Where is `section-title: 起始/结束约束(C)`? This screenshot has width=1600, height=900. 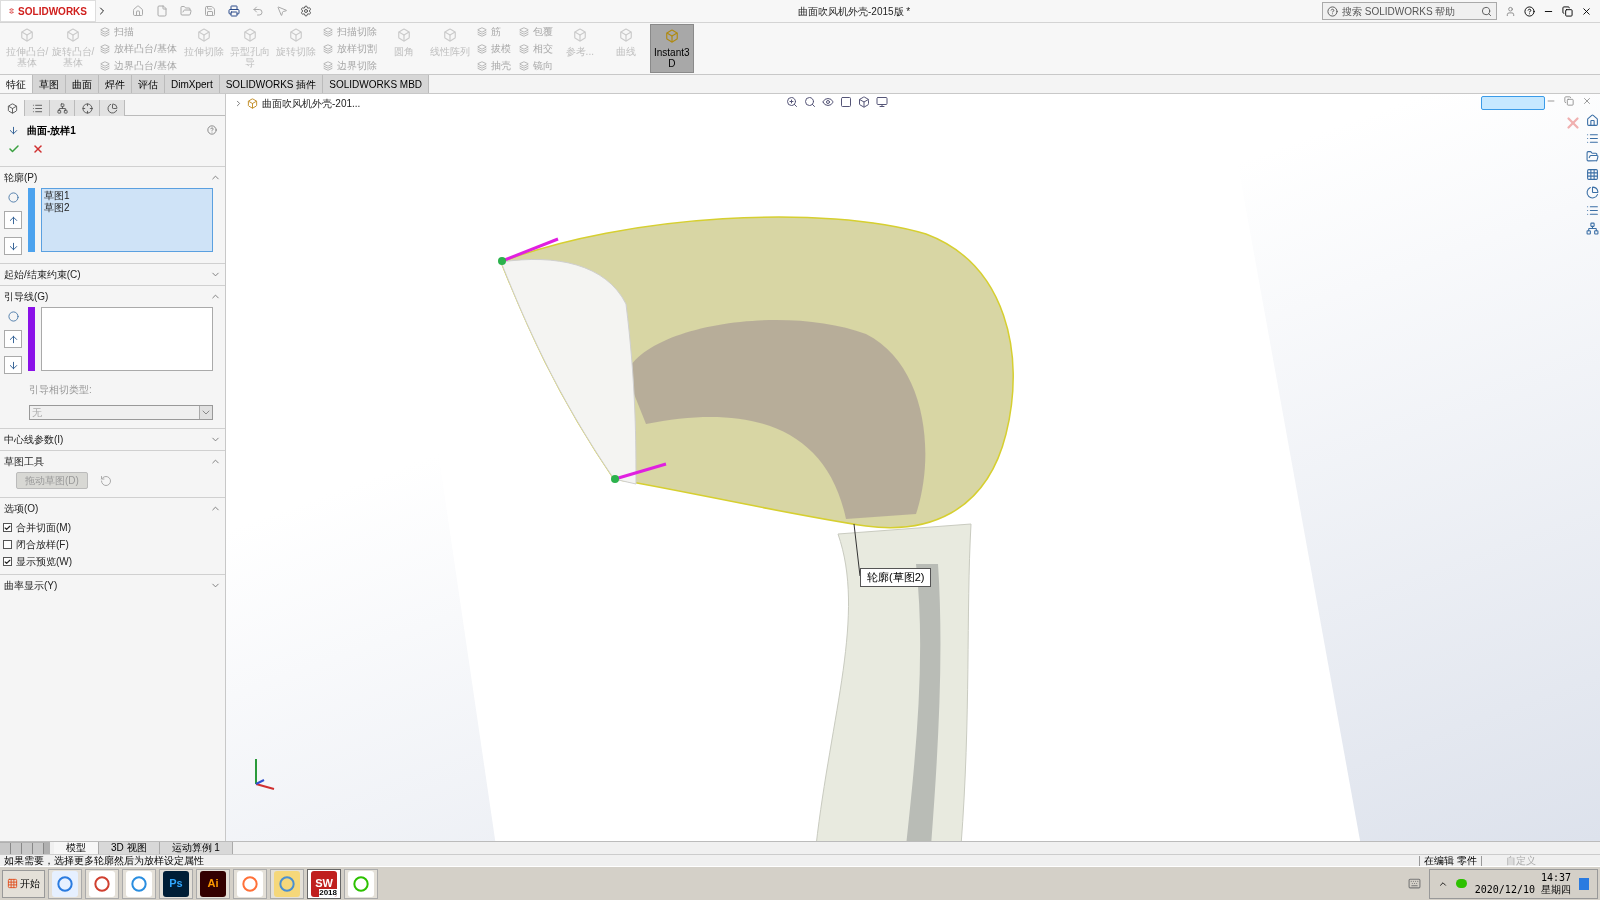 section-title: 起始/结束约束(C) is located at coordinates (42, 275).